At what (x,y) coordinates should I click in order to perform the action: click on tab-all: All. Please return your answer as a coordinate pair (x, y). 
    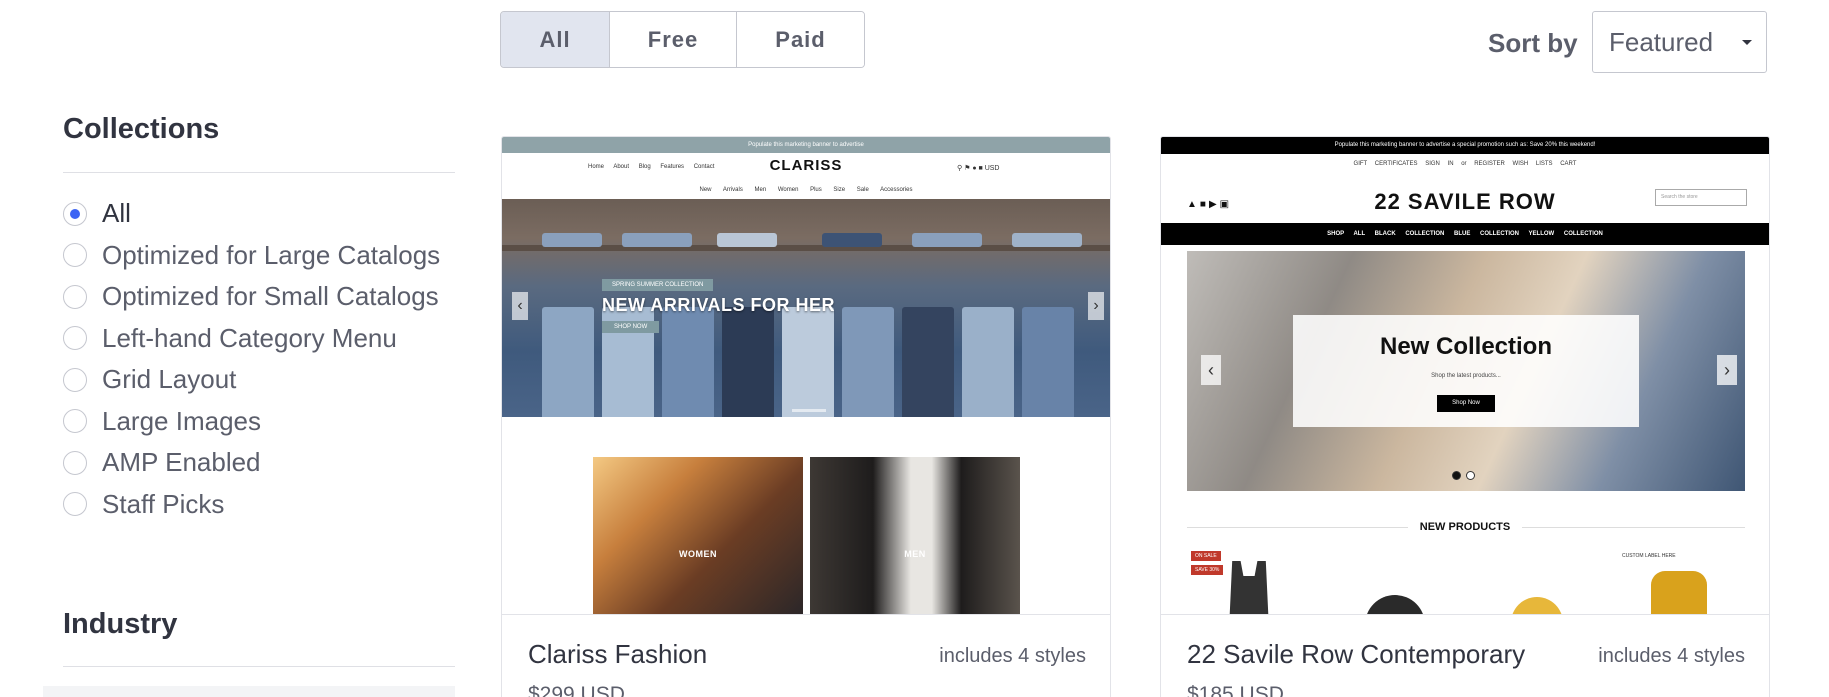
    Looking at the image, I should click on (555, 39).